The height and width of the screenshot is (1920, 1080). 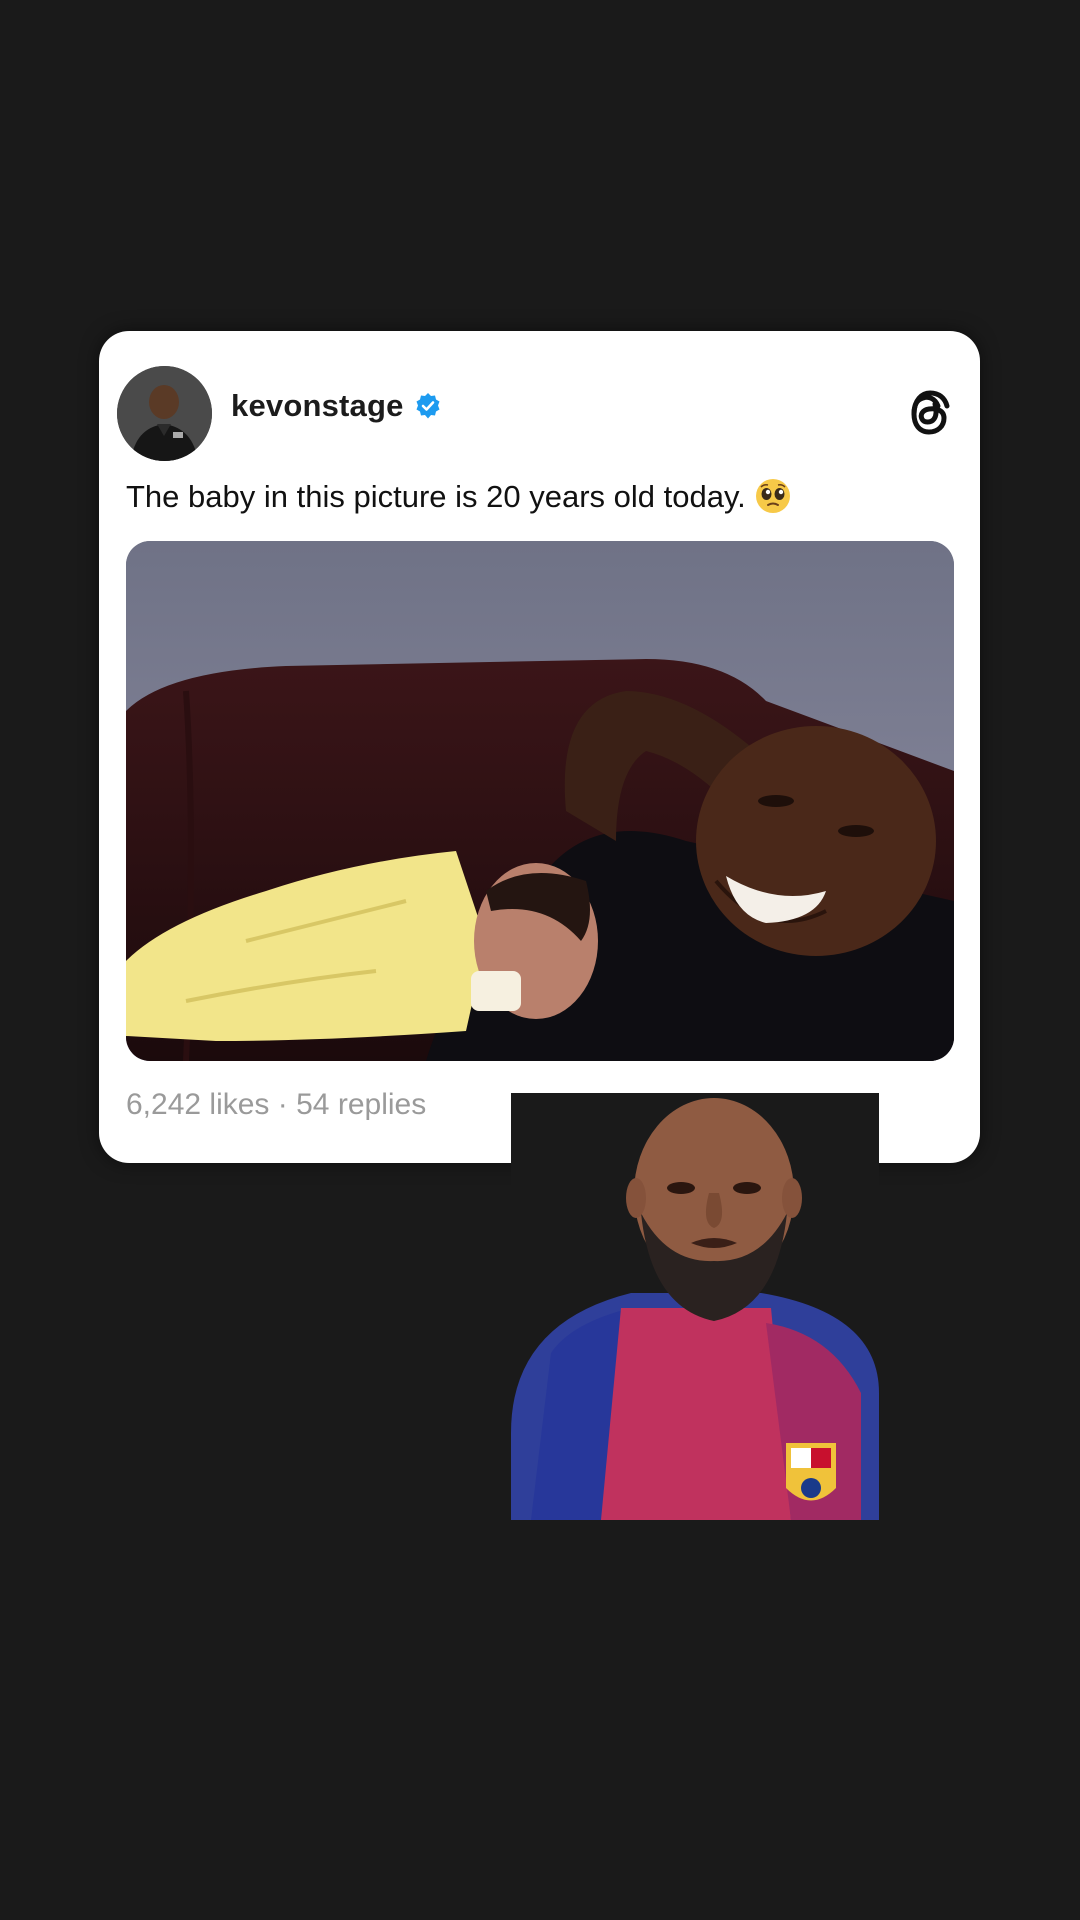 I want to click on likes-count: 6,242 likes, so click(x=197, y=1104).